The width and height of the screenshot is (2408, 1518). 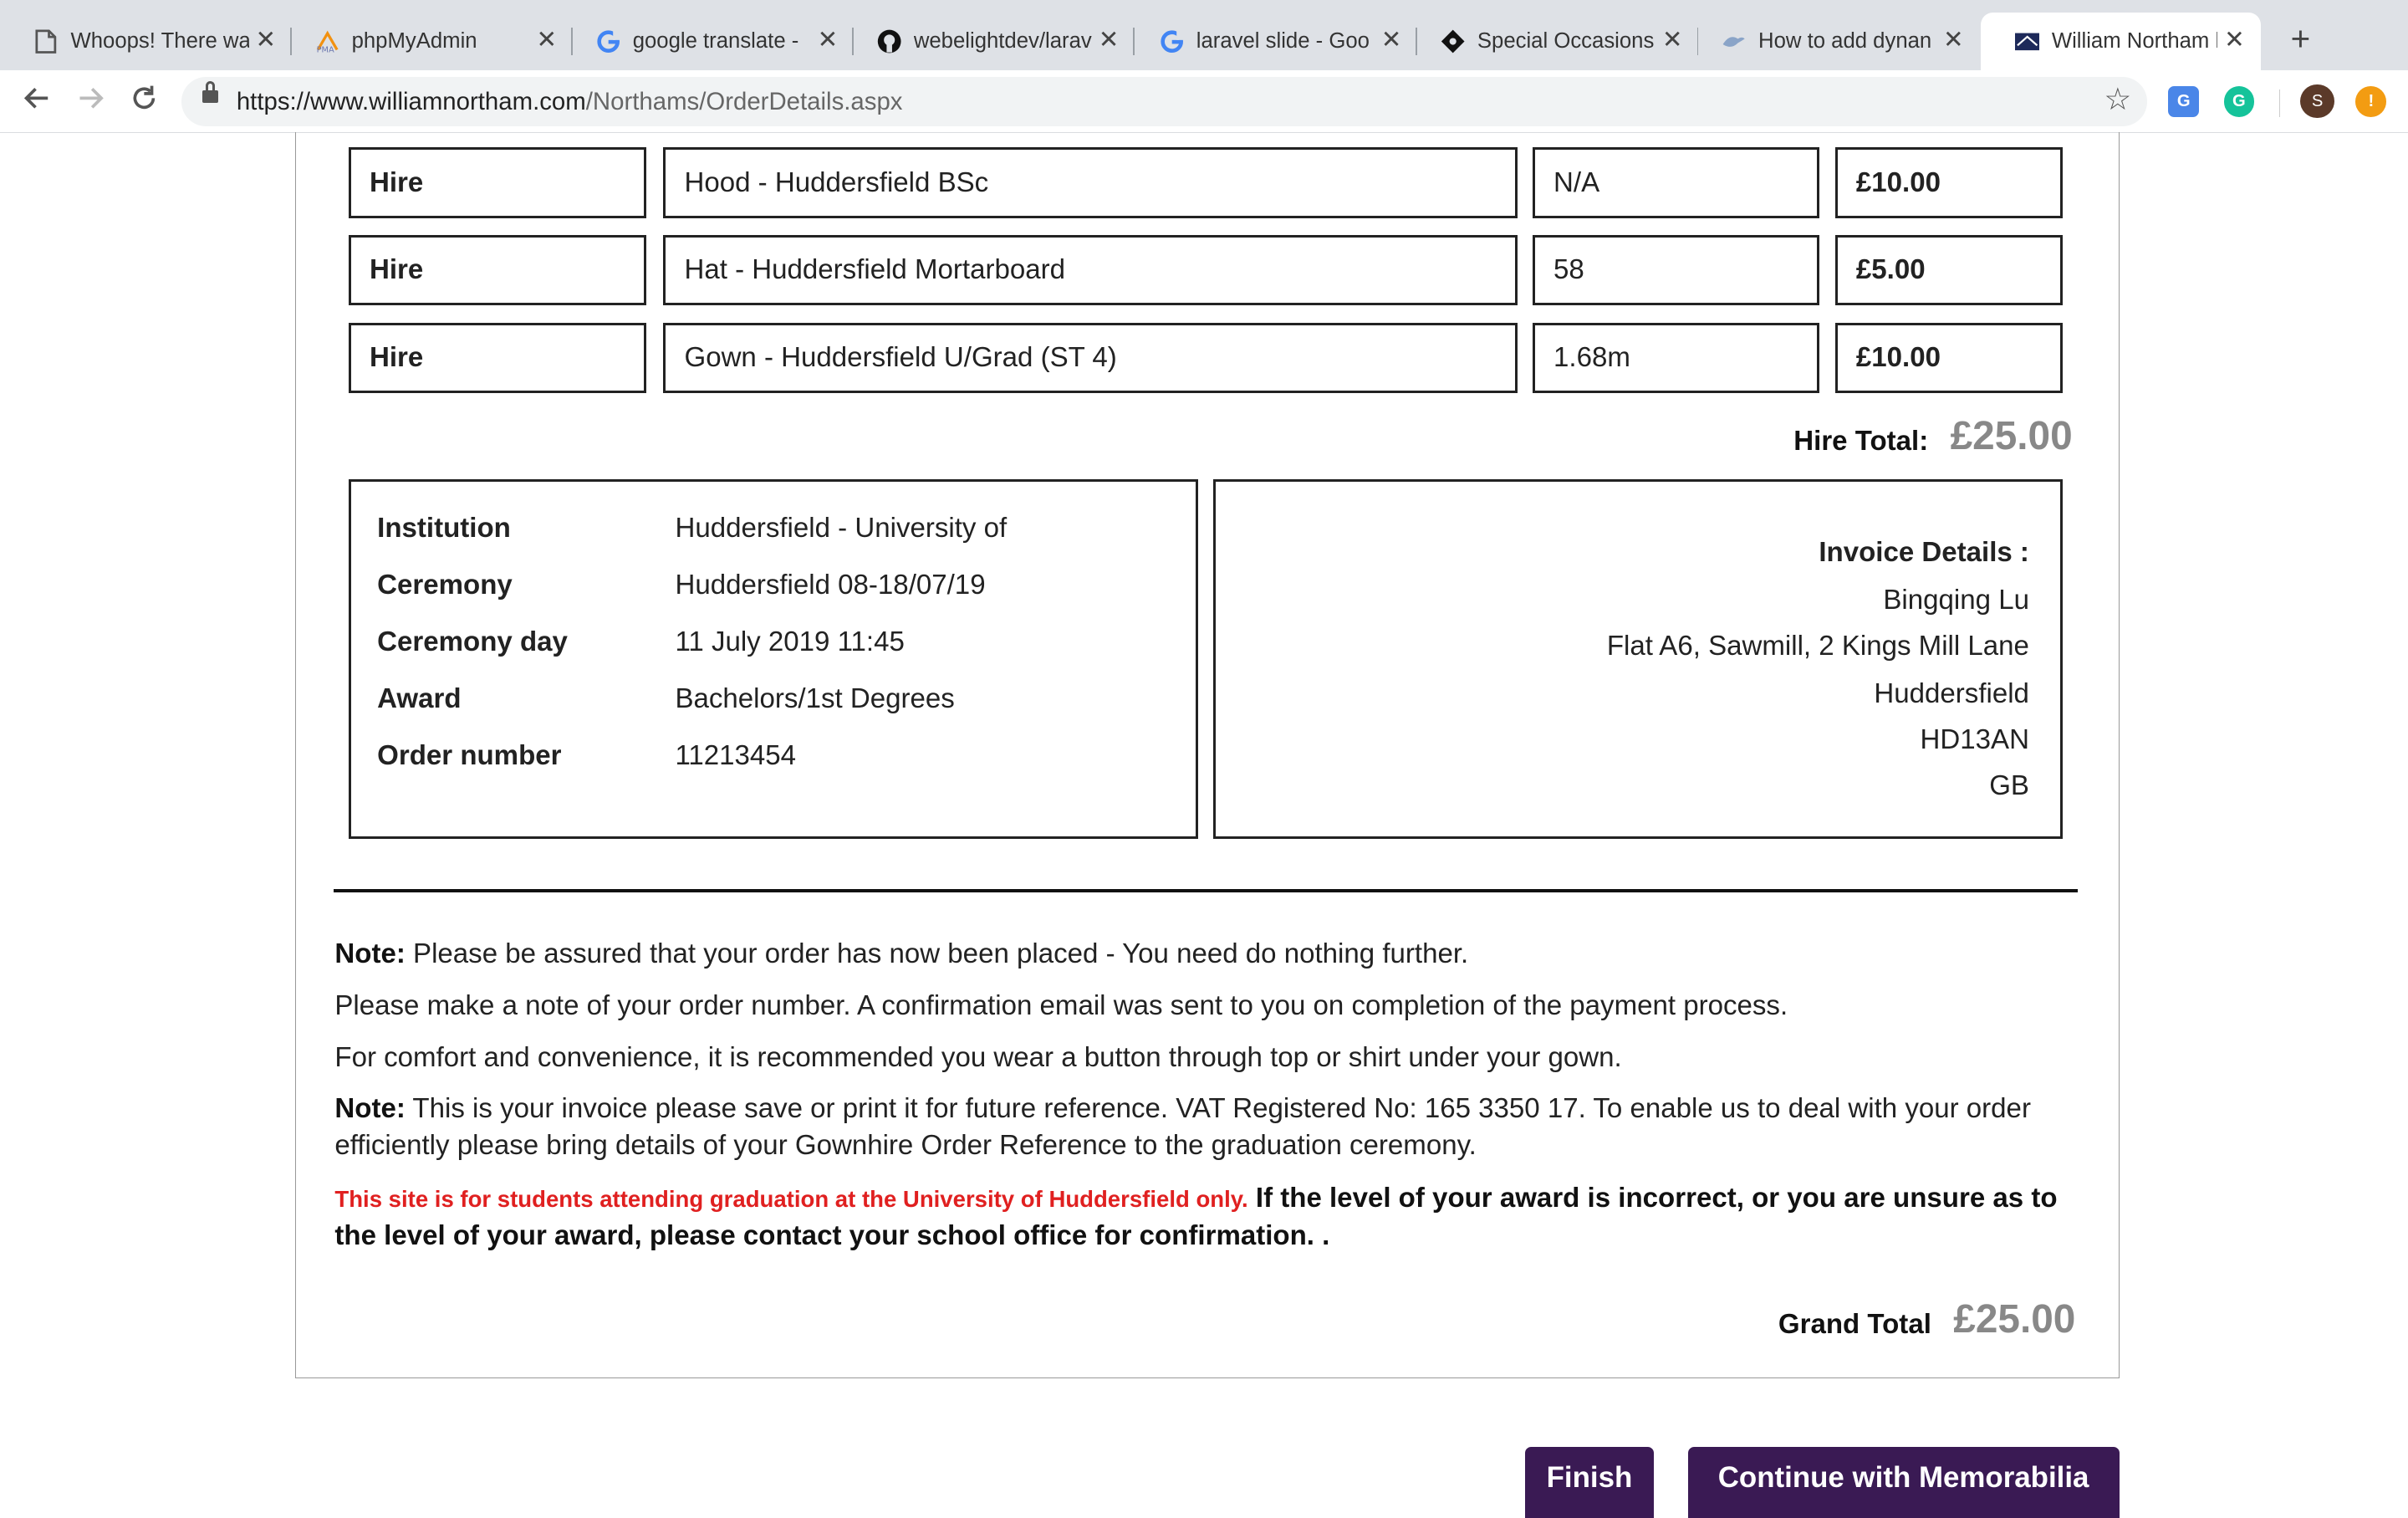 I want to click on invoice-heading: Invoice Details :, so click(x=1924, y=553).